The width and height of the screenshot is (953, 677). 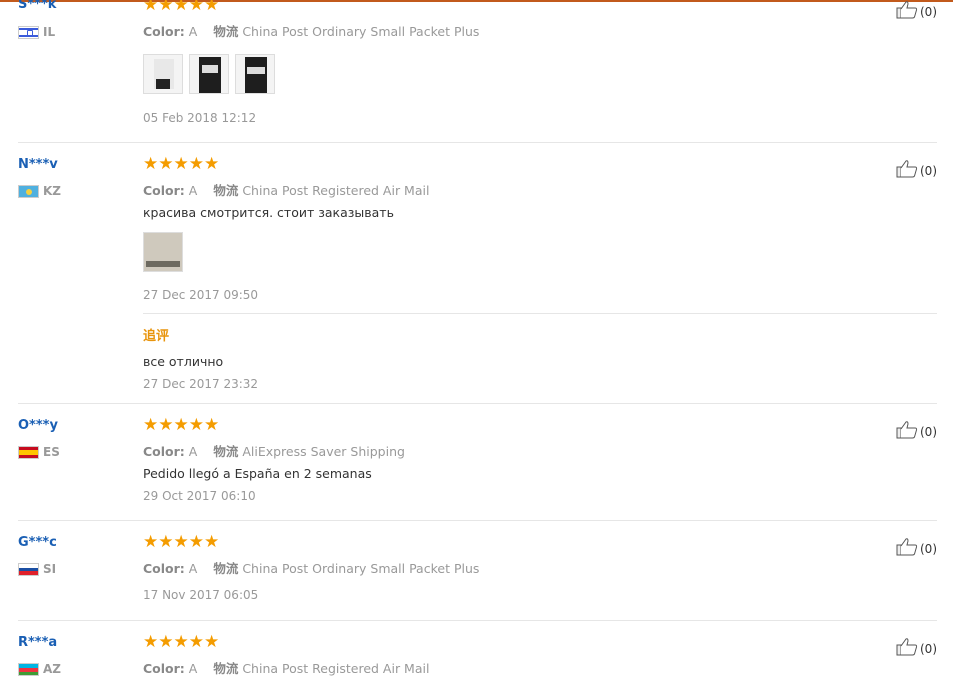 What do you see at coordinates (28, 32) in the screenshot?
I see `flag-il-icon` at bounding box center [28, 32].